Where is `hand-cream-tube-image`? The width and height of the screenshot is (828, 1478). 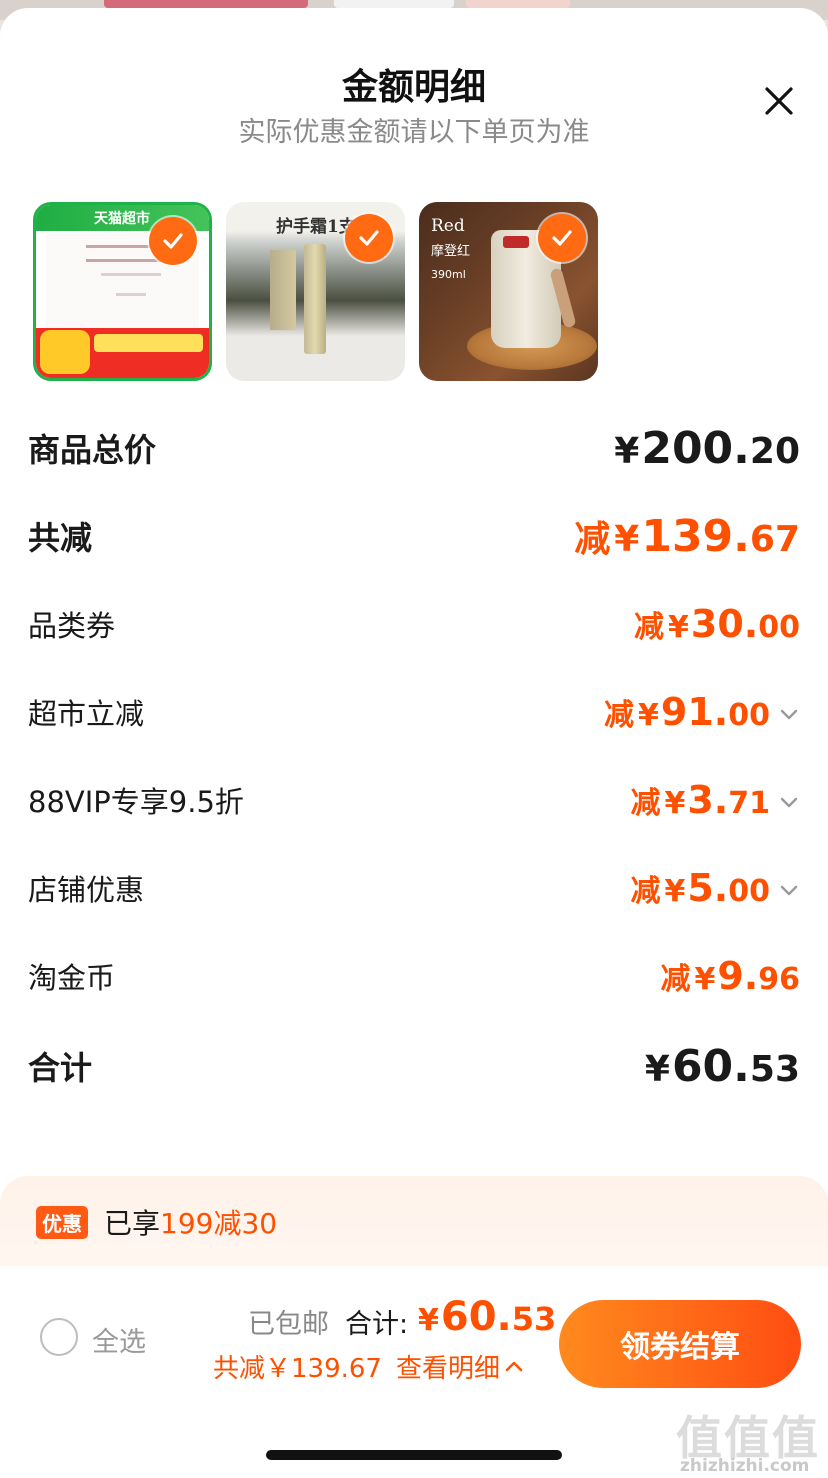
hand-cream-tube-image is located at coordinates (315, 299).